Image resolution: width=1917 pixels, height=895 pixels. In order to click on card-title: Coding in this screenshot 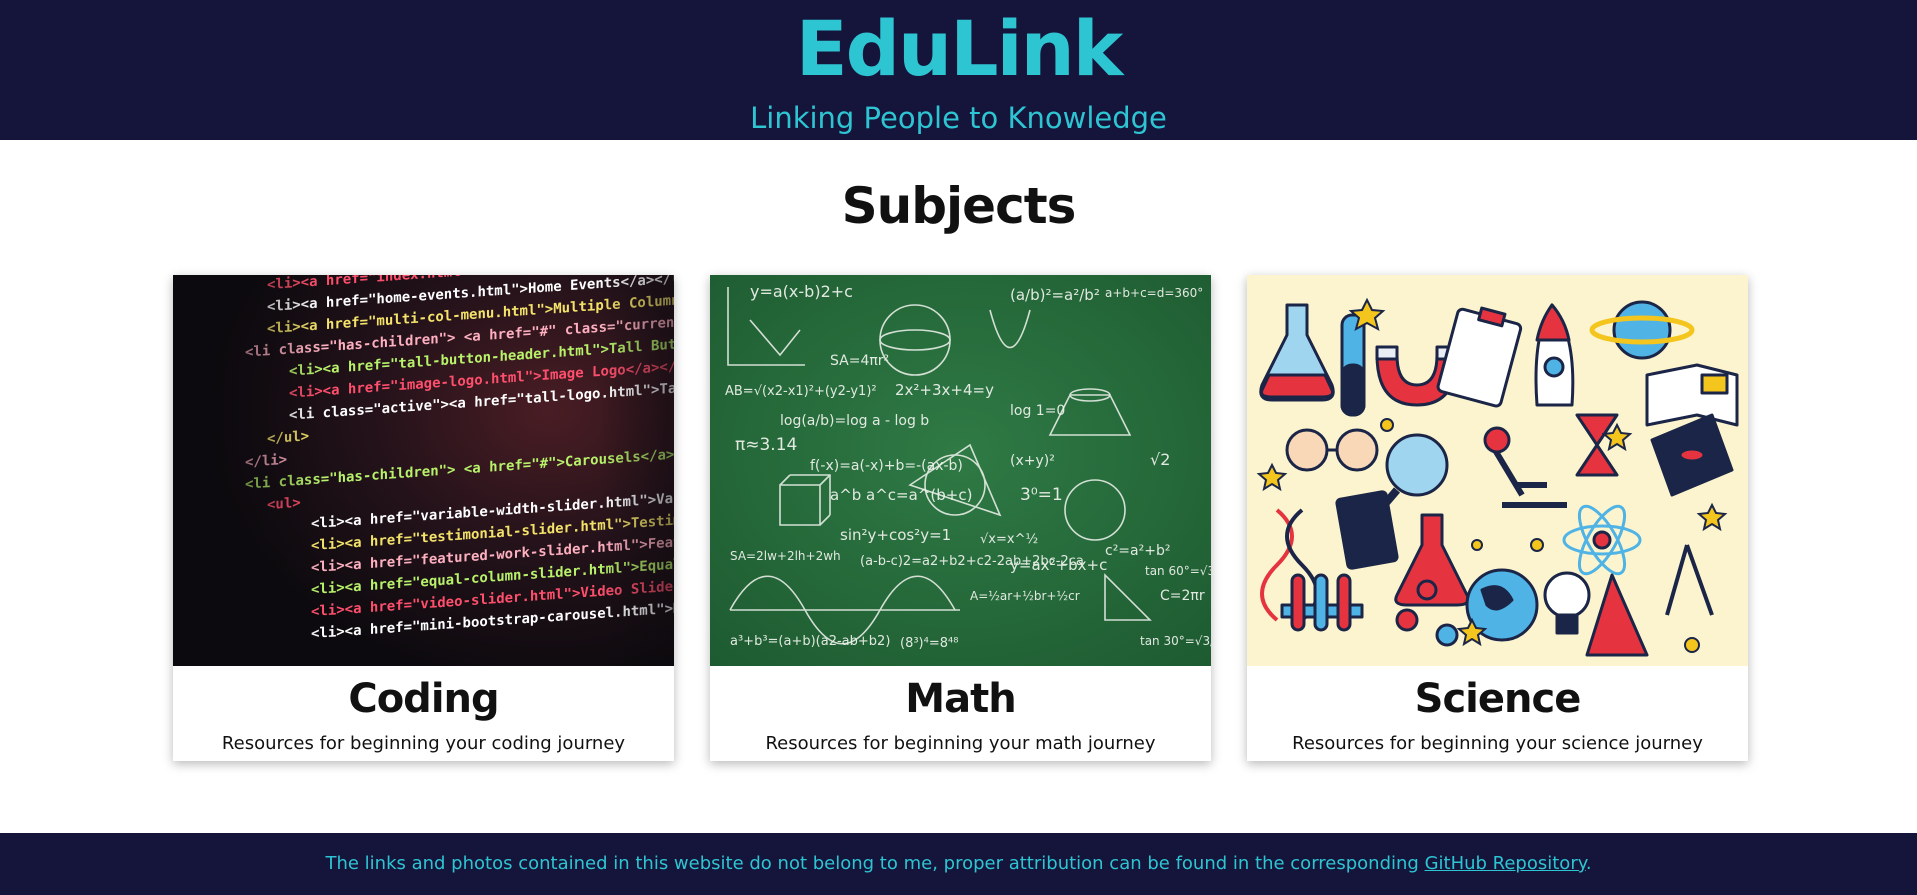, I will do `click(423, 699)`.